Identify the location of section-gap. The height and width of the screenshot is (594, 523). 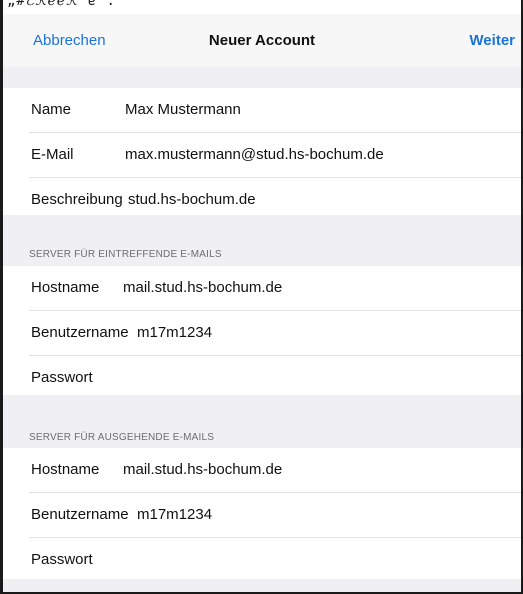
(262, 77).